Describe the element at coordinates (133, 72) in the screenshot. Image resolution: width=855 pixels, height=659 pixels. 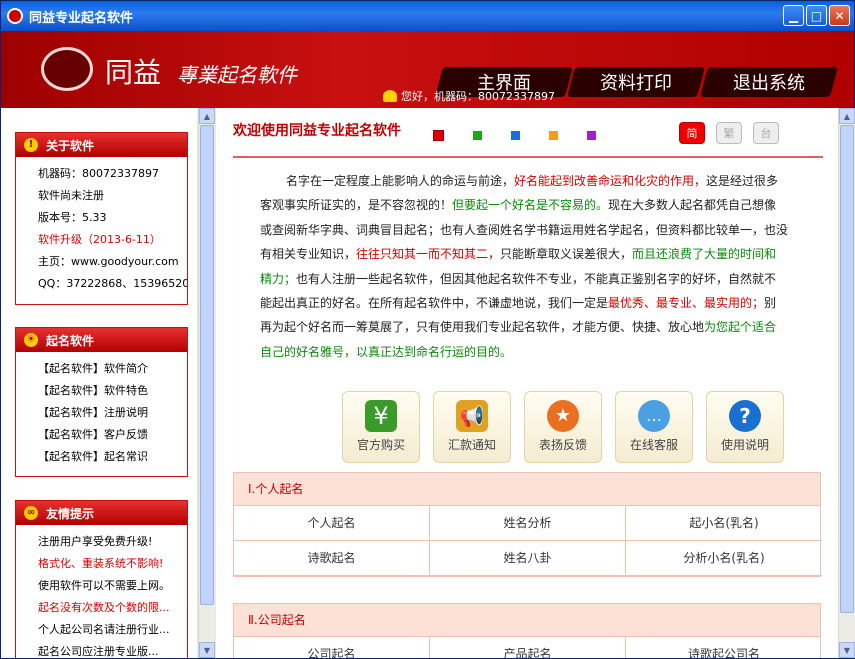
I see `brand-name: 同益` at that location.